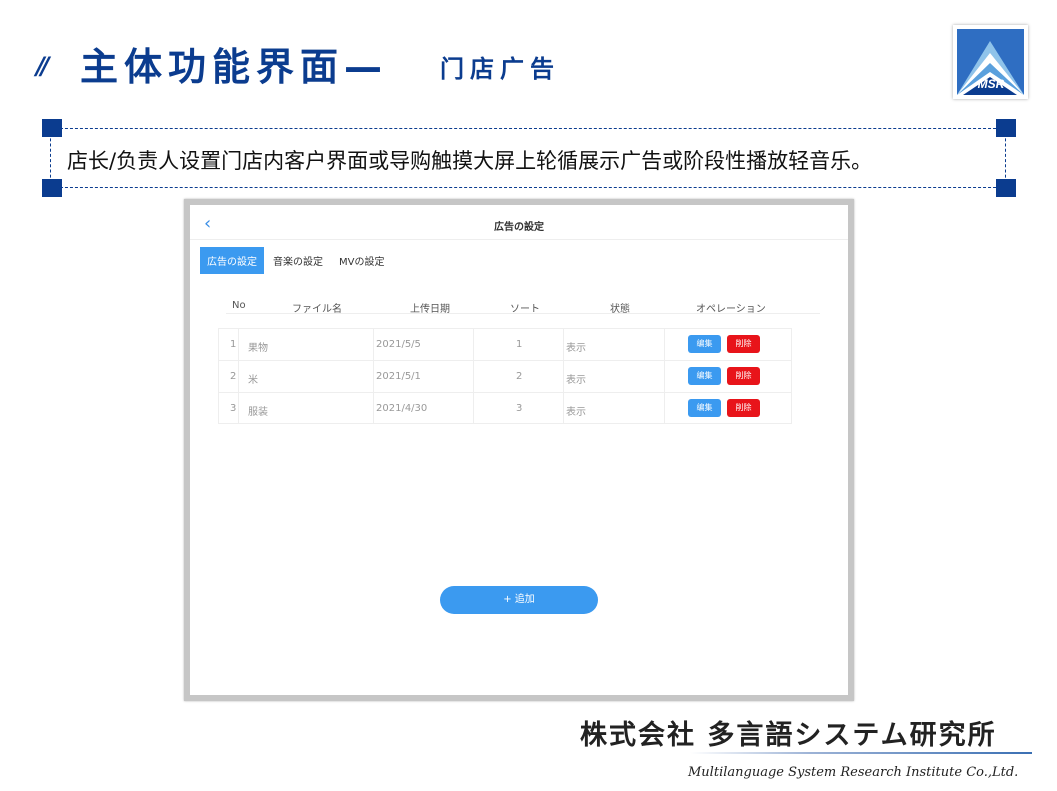  Describe the element at coordinates (500, 69) in the screenshot. I see `slide-subtitle: 门店广告` at that location.